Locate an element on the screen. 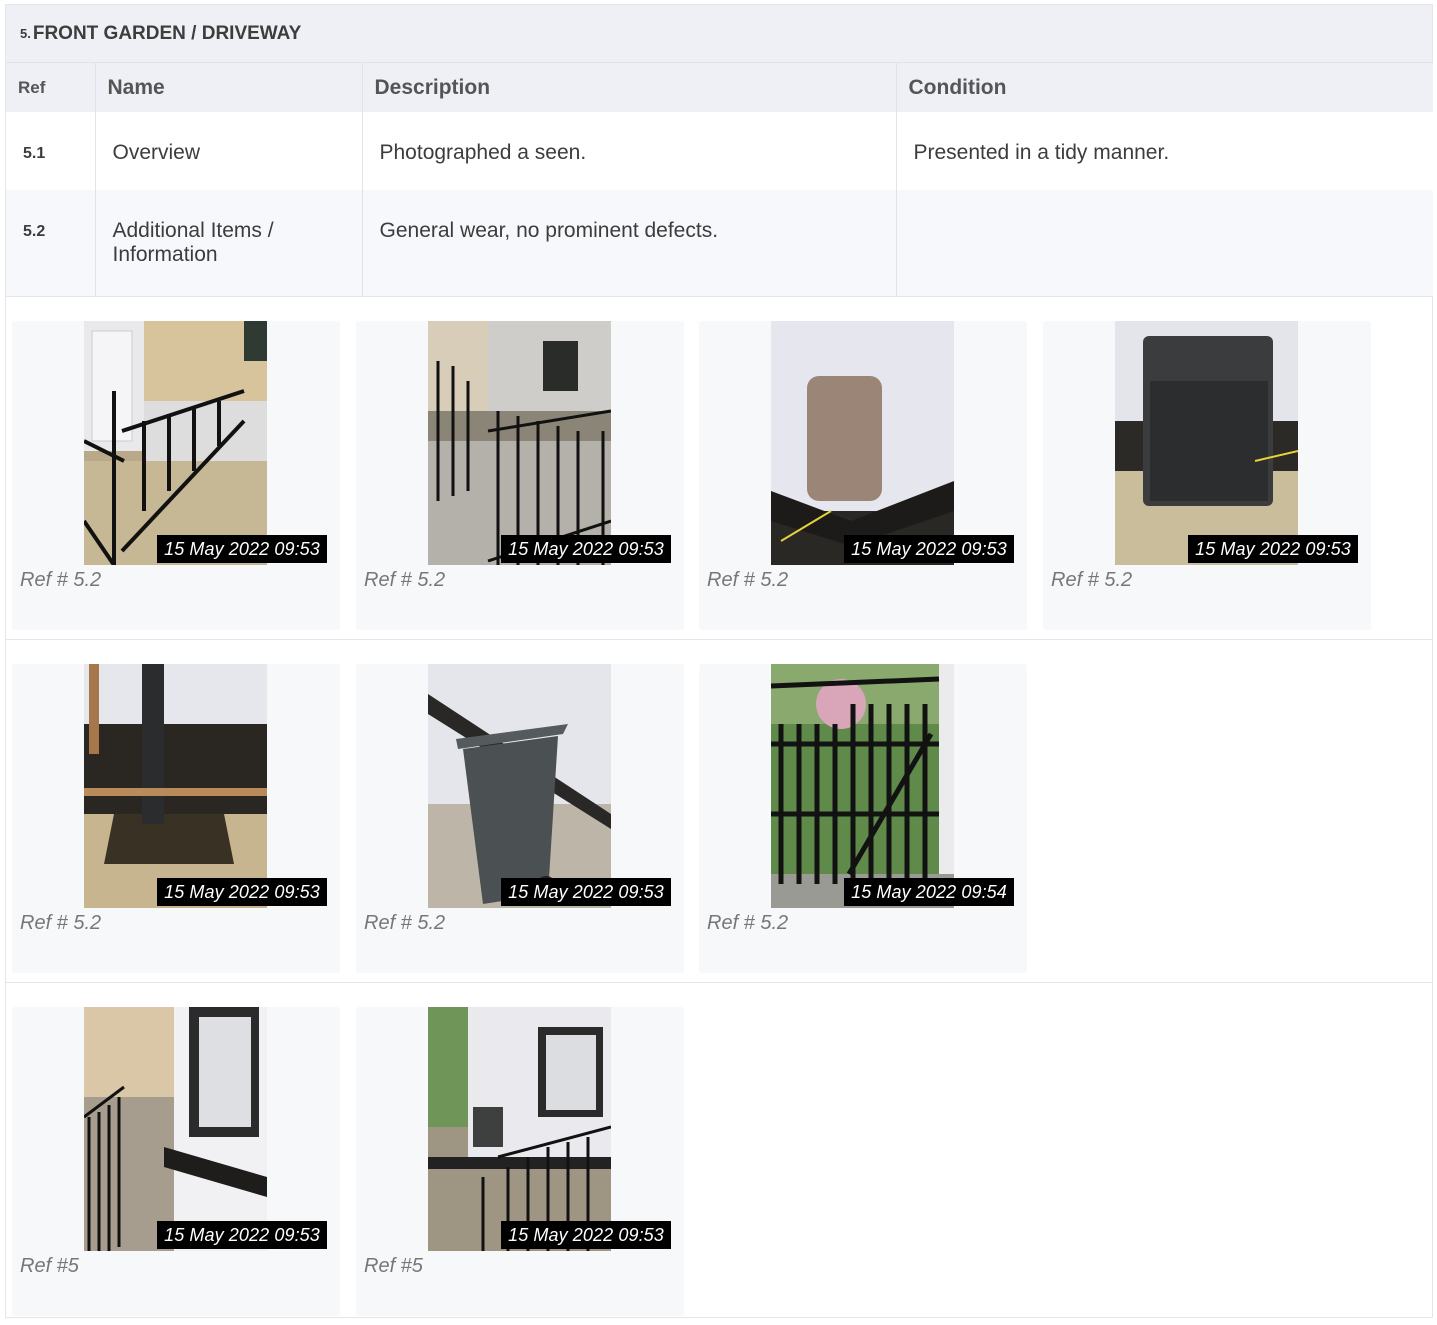 The height and width of the screenshot is (1325, 1437). row-ref: 5.1 is located at coordinates (51, 151).